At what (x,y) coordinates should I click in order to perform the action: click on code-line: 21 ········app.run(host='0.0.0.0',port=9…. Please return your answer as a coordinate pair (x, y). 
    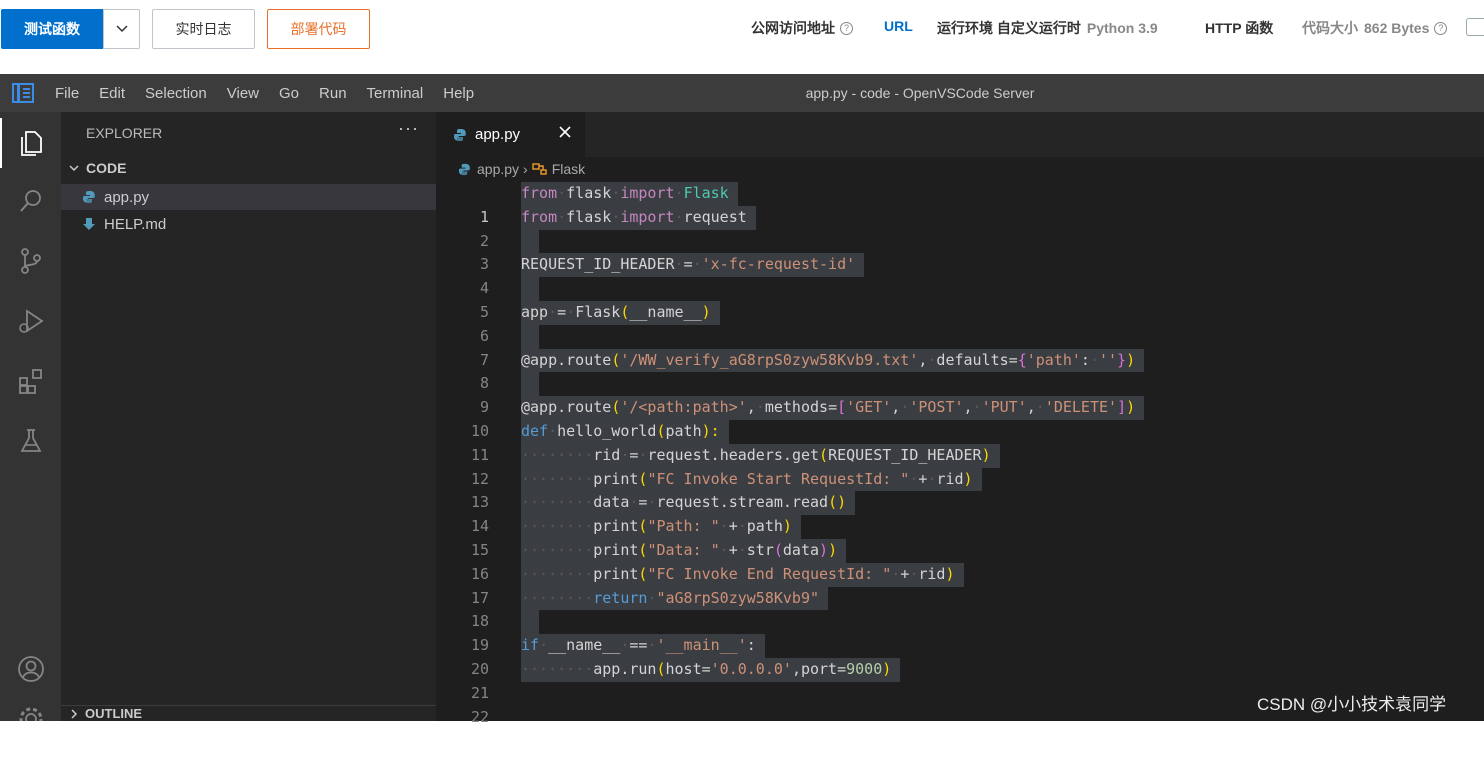
    Looking at the image, I should click on (960, 679).